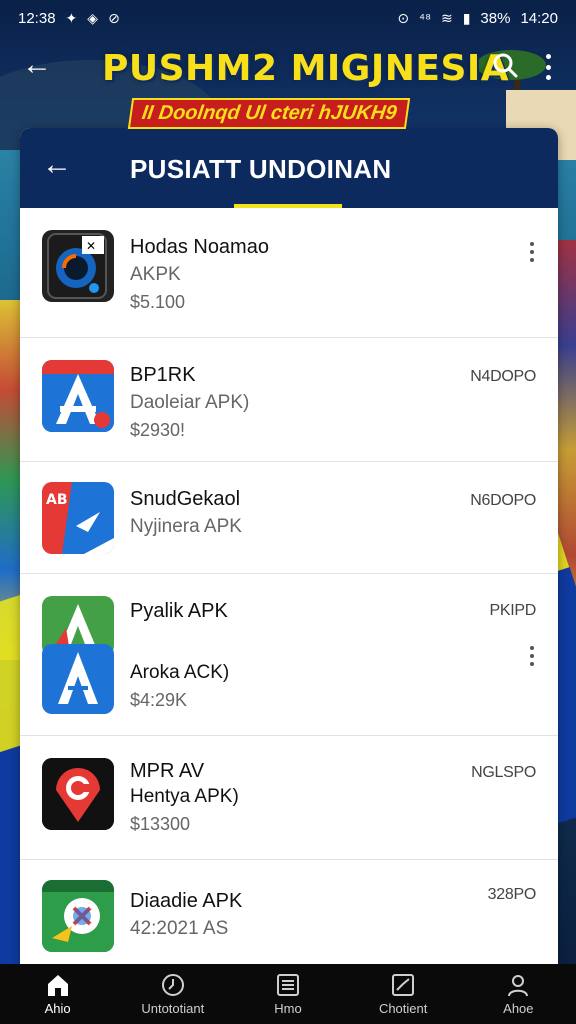 The image size is (576, 1024). What do you see at coordinates (159, 700) in the screenshot?
I see `app-price: $4:29K` at bounding box center [159, 700].